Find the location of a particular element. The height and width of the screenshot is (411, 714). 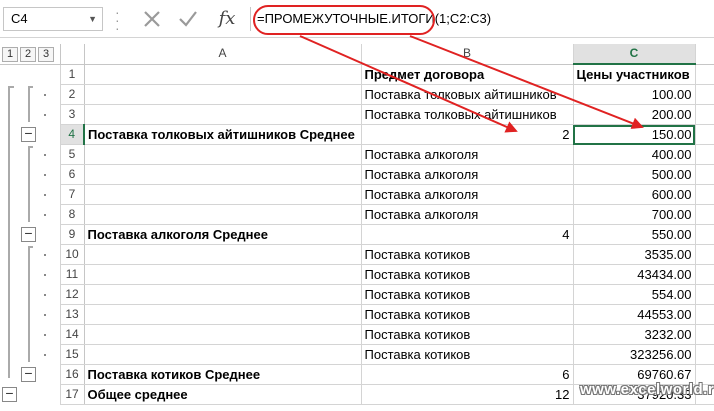

row-header: 1 is located at coordinates (72, 74).